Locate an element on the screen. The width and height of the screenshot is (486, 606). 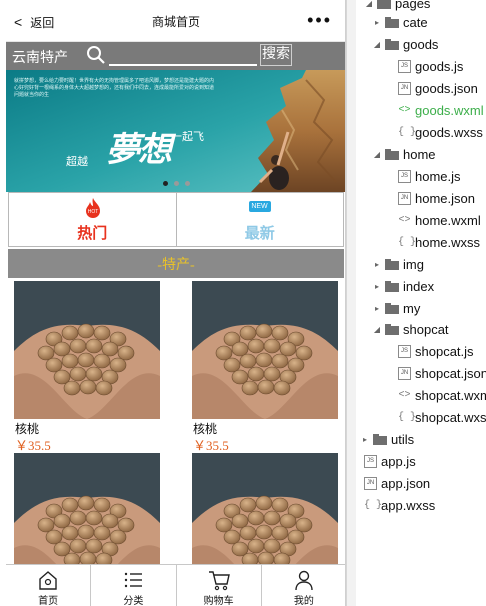
list-icon is located at coordinates (134, 580).